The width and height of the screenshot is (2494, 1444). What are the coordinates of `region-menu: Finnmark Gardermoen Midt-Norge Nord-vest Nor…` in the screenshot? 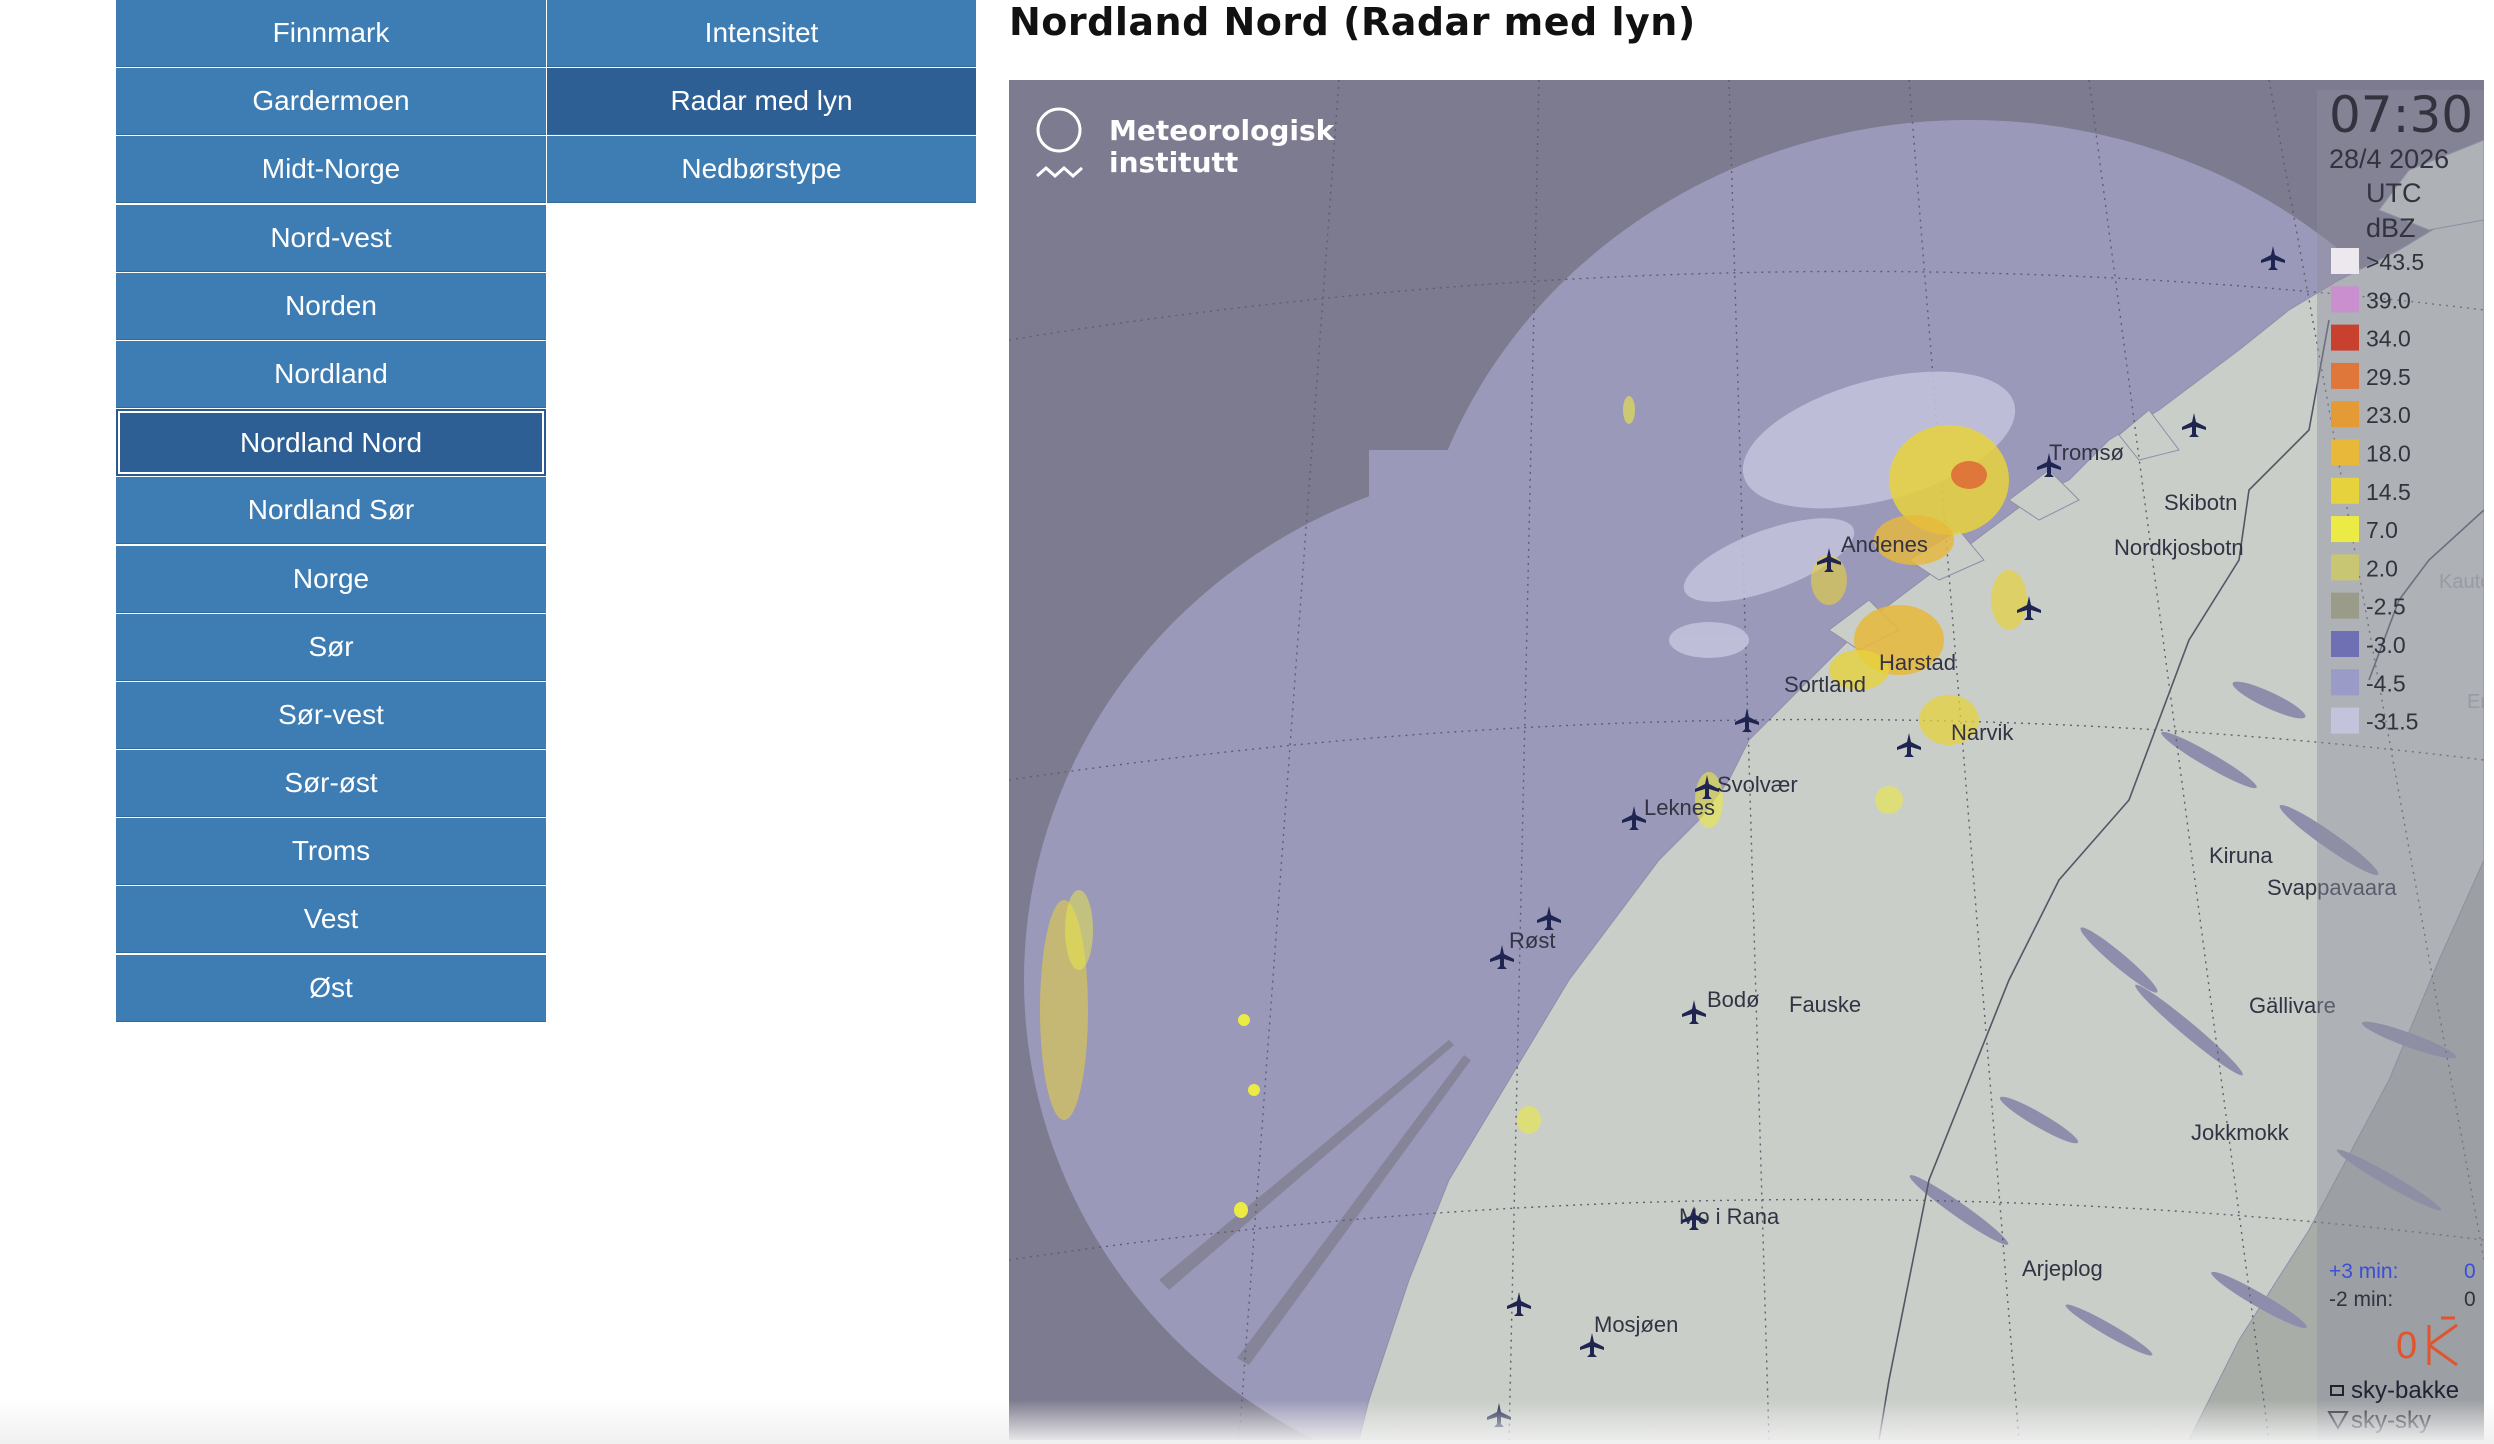 It's located at (331, 511).